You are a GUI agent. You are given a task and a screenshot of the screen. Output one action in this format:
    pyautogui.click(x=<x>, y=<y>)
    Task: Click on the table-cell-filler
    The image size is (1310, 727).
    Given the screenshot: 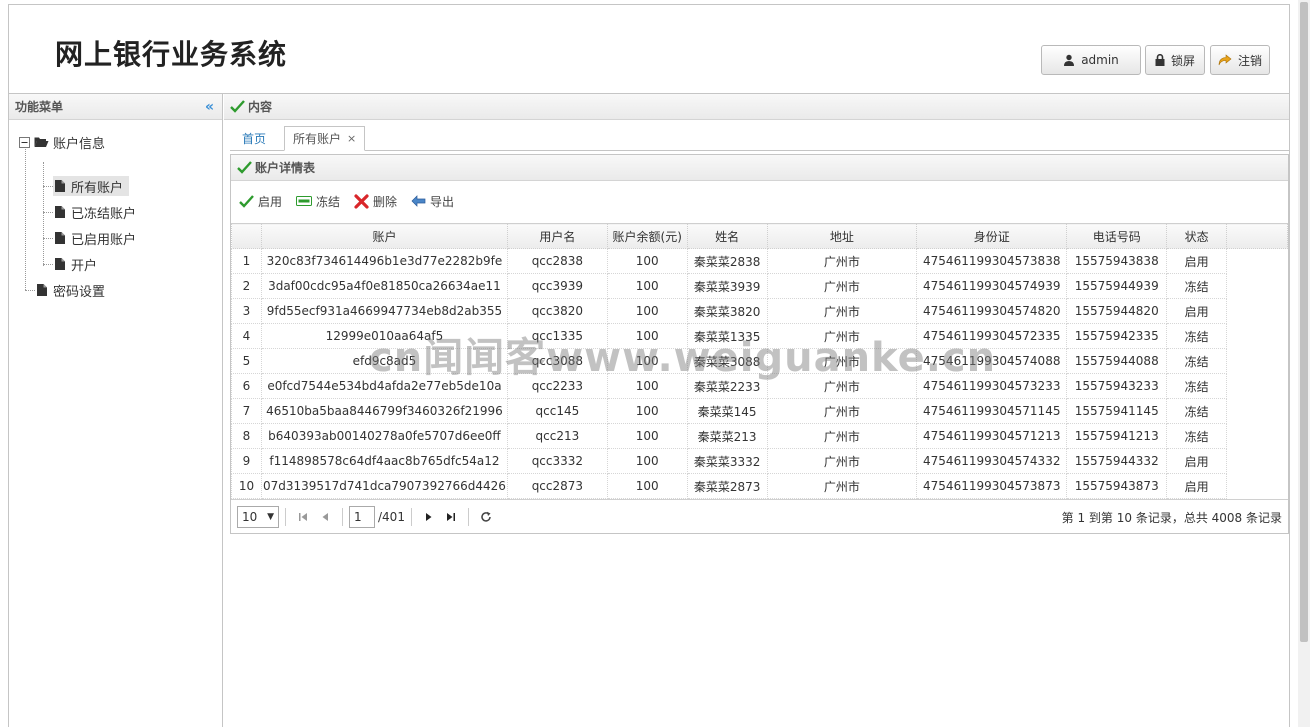 What is the action you would take?
    pyautogui.click(x=1257, y=436)
    